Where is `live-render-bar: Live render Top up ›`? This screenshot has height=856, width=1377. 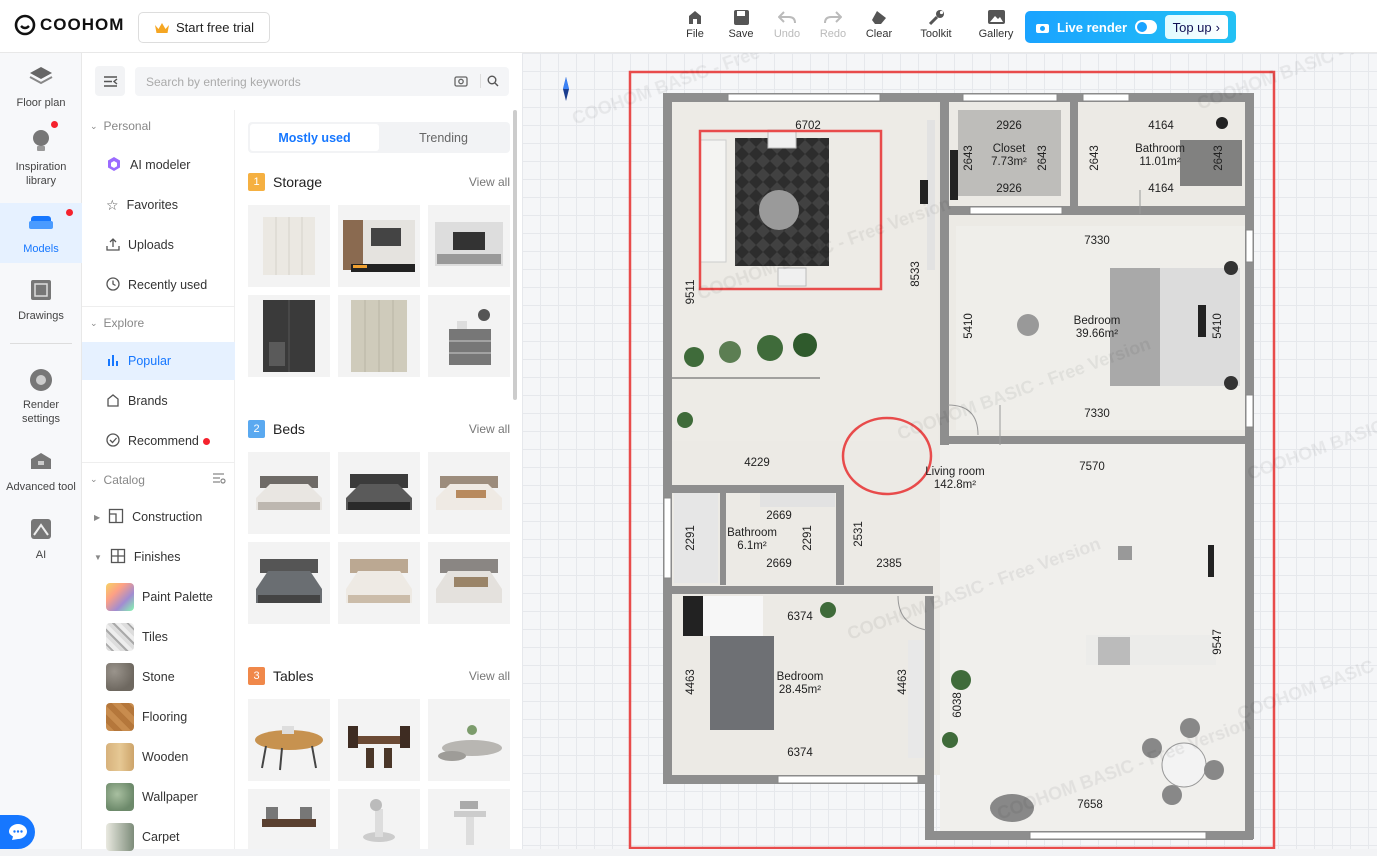
live-render-bar: Live render Top up › is located at coordinates (1130, 27).